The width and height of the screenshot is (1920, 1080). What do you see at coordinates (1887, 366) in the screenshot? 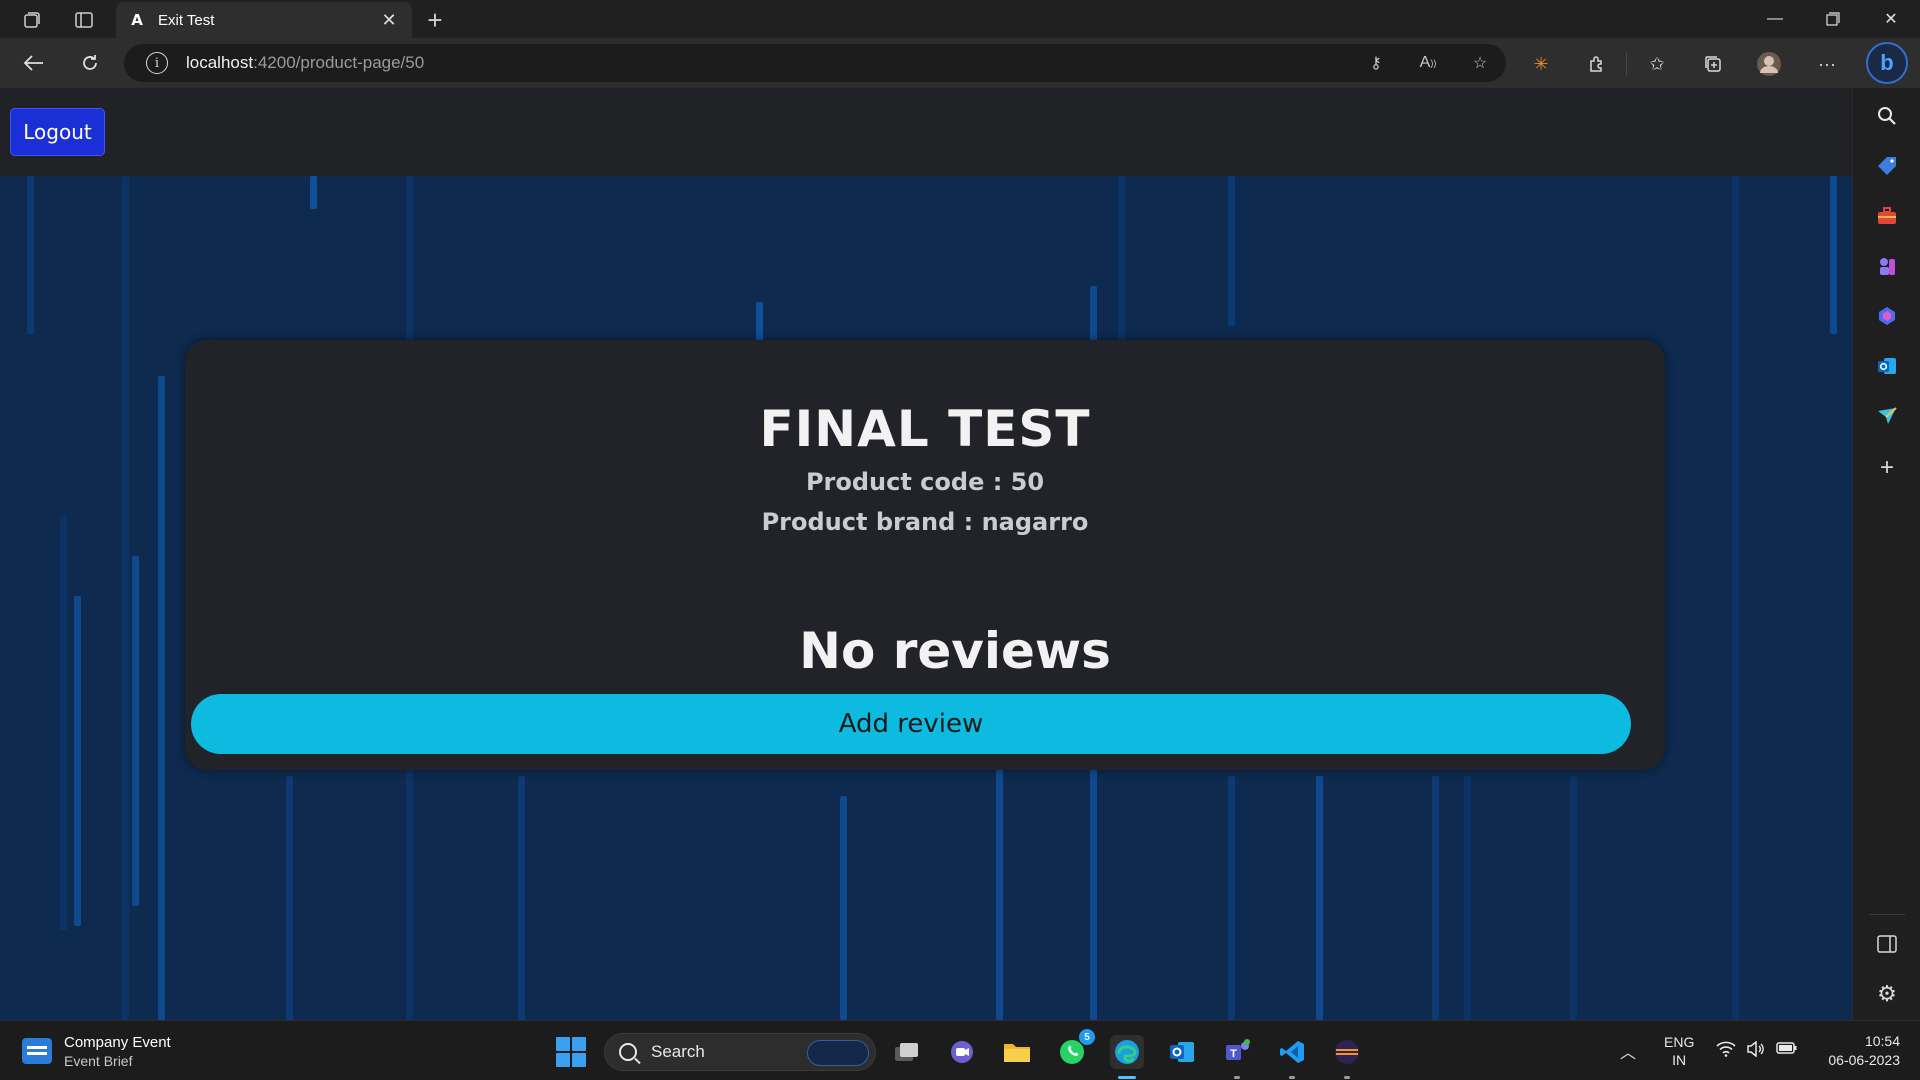
I see `outlook-icon` at bounding box center [1887, 366].